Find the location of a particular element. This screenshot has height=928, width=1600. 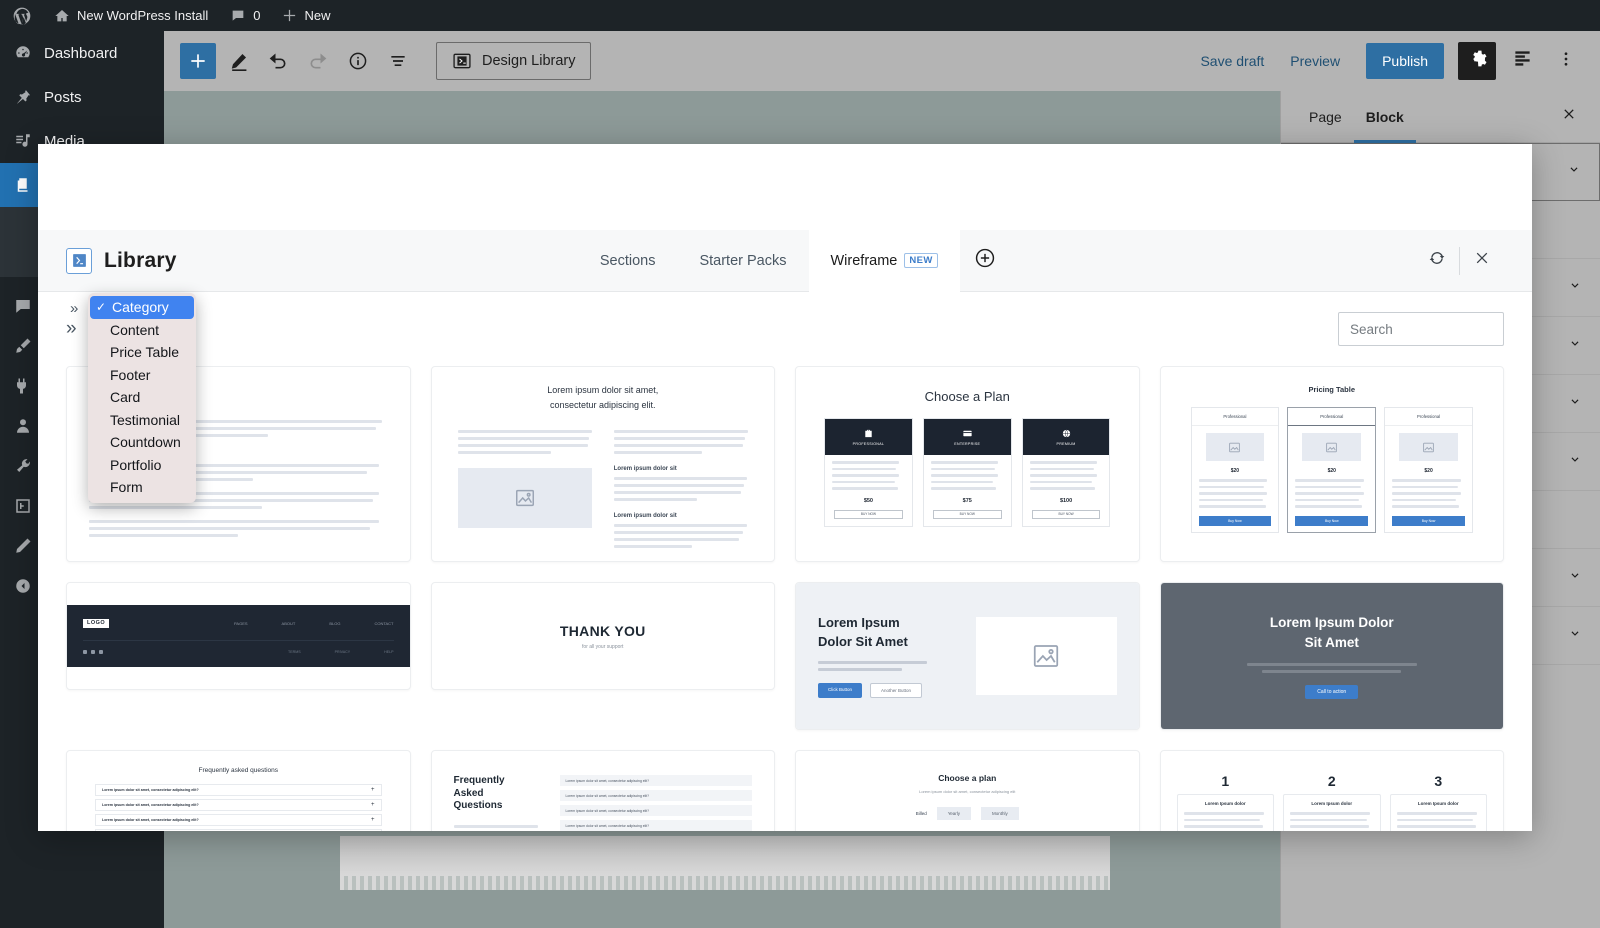

plan-name: ENTERPRISE is located at coordinates (967, 444).